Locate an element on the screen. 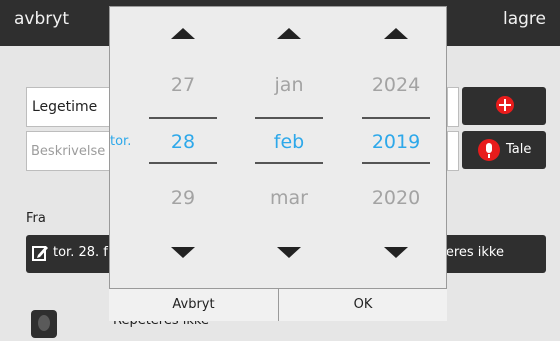  month-prev: jan is located at coordinates (289, 85).